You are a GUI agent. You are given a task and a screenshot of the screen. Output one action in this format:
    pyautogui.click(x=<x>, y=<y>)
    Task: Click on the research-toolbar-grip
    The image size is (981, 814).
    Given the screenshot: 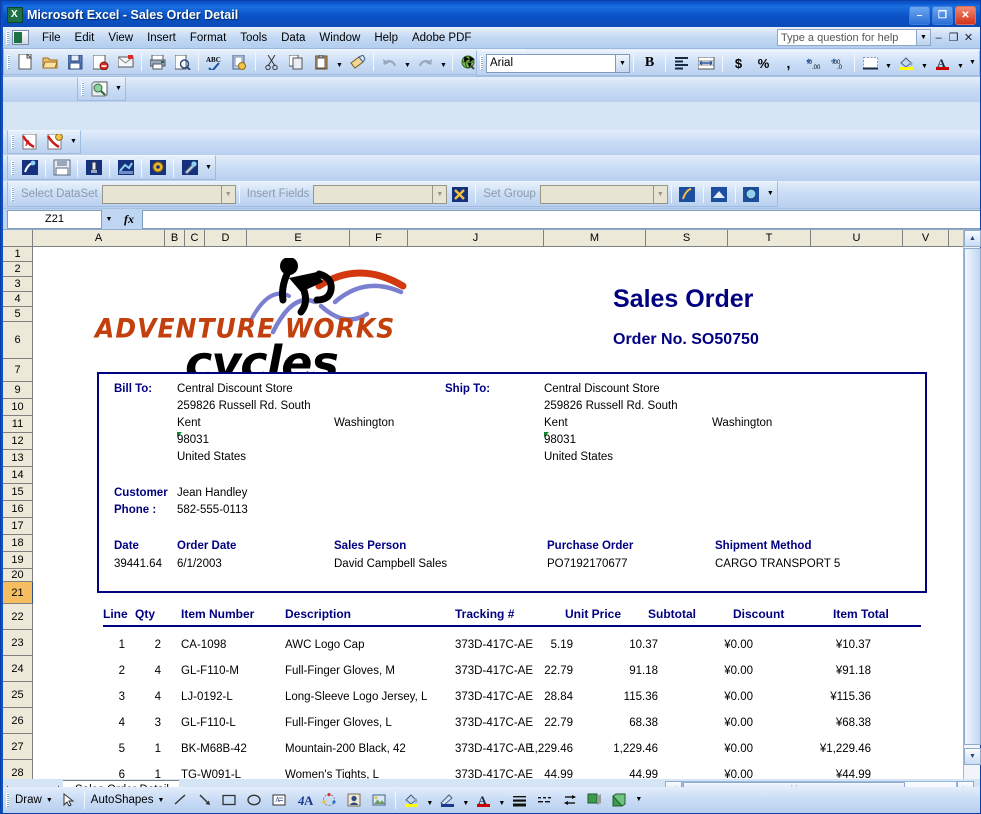 What is the action you would take?
    pyautogui.click(x=82, y=89)
    